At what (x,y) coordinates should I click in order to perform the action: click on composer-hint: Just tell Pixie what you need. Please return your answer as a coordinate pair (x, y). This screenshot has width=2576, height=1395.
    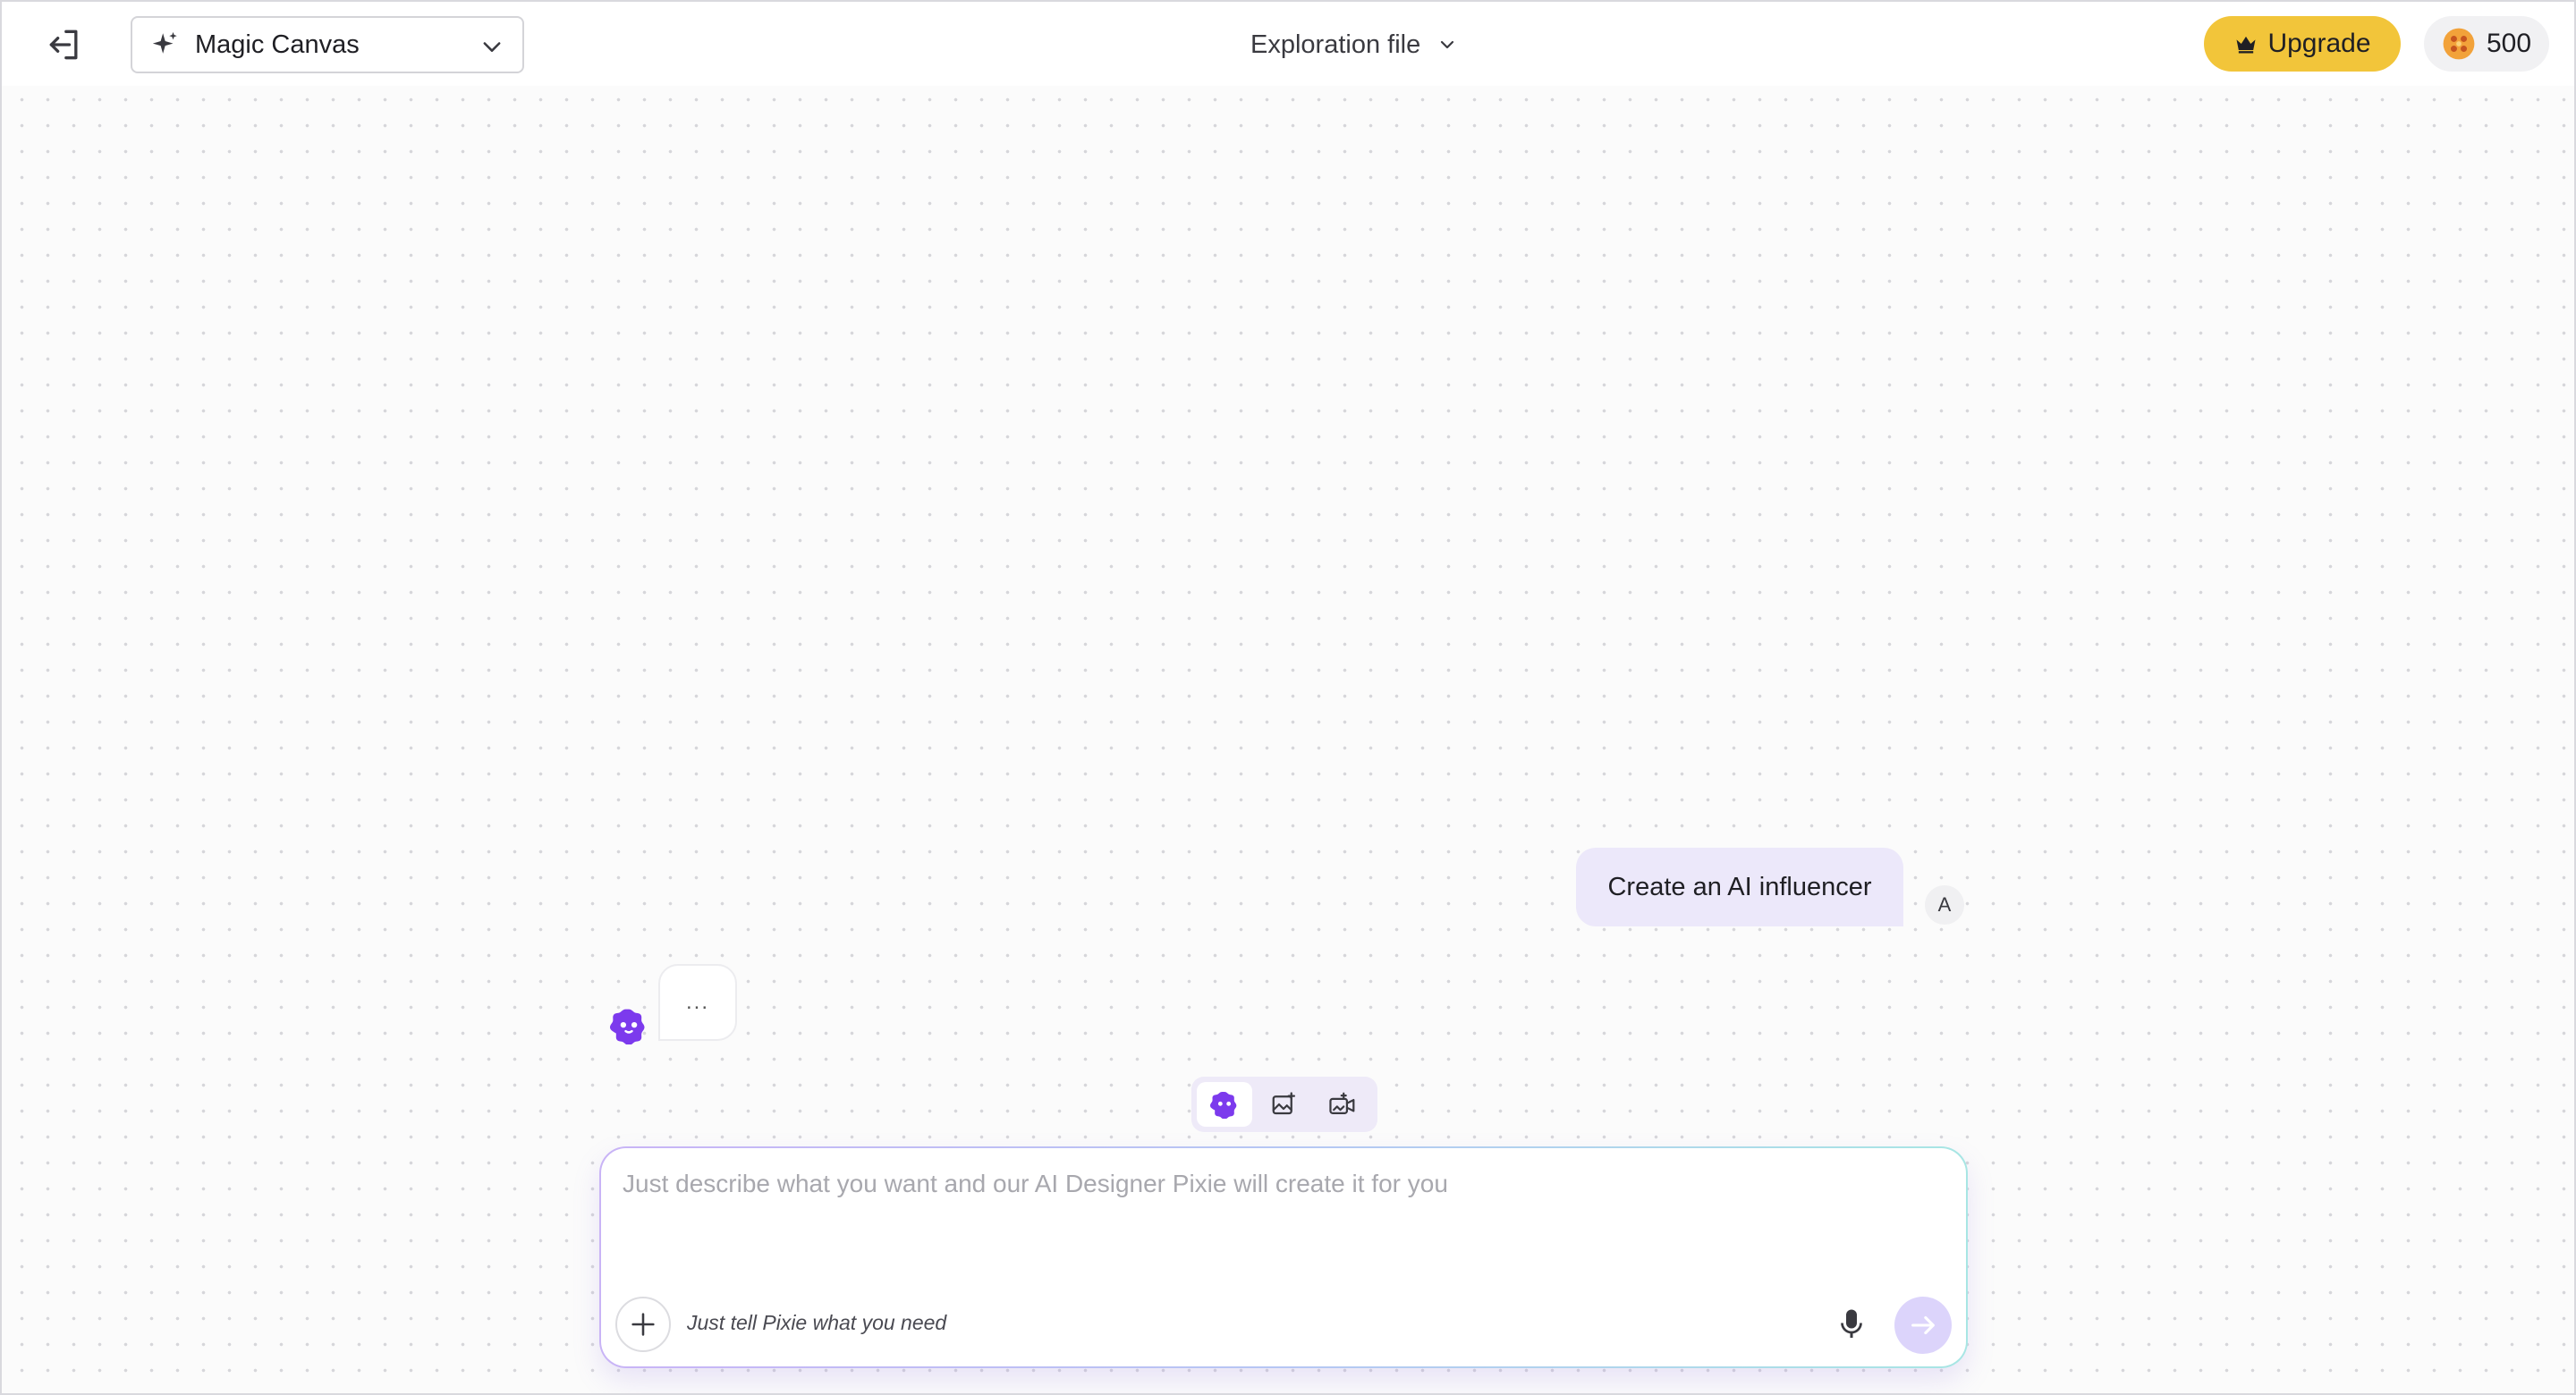
    Looking at the image, I should click on (817, 1322).